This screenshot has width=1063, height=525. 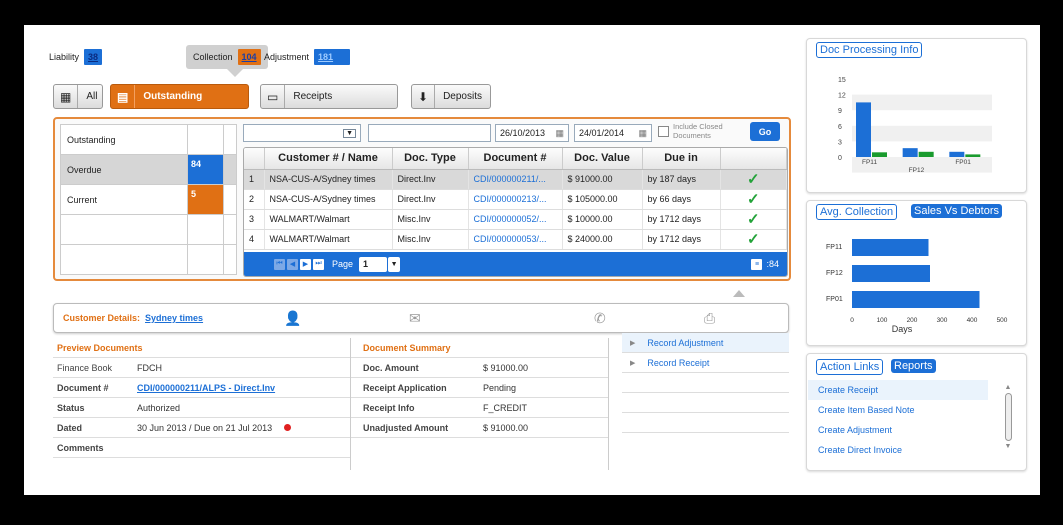 I want to click on collection-counter: Collection 104, so click(x=227, y=57).